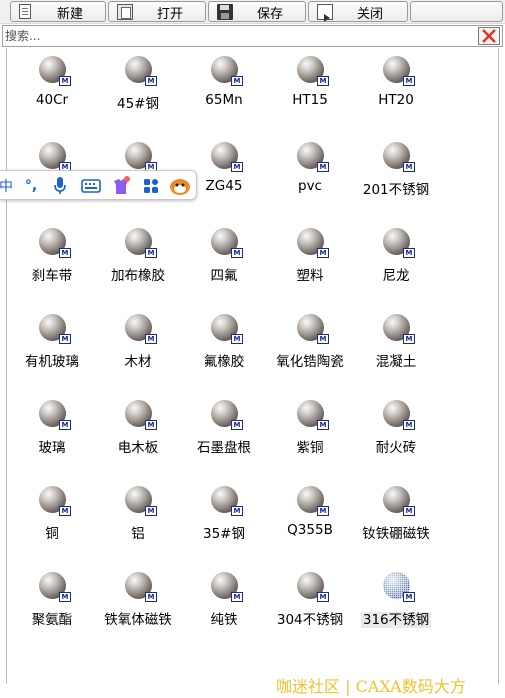 This screenshot has height=698, width=505. I want to click on material-label: 石墨盘根, so click(224, 448).